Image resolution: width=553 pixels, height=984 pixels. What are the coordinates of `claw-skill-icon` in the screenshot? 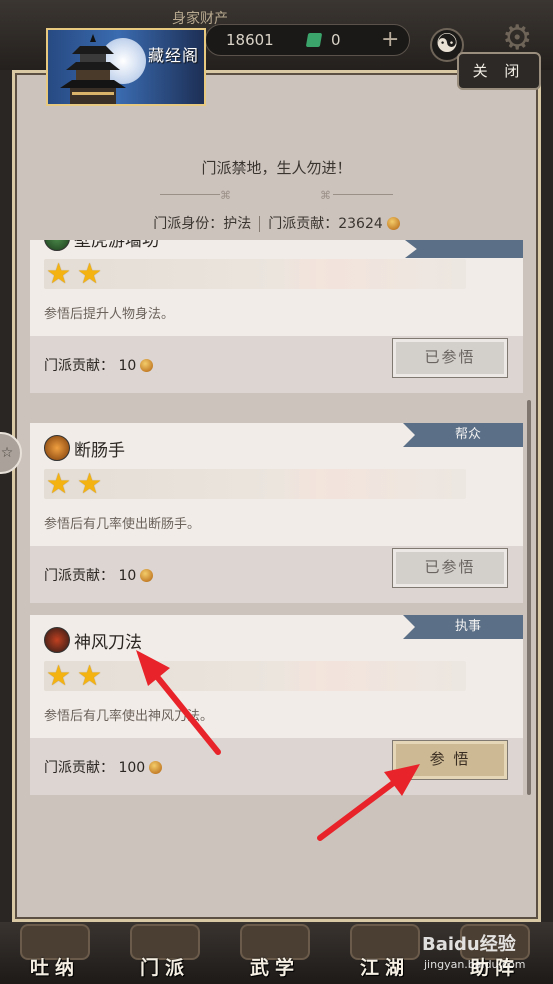 It's located at (57, 448).